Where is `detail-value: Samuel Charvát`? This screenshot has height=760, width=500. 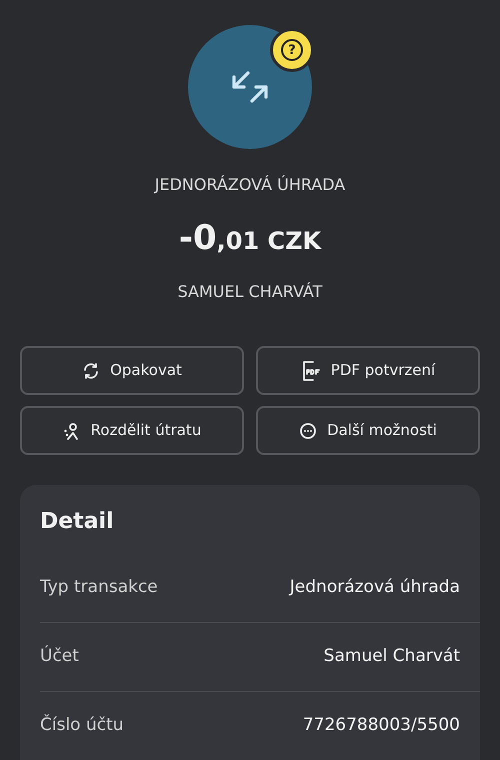 detail-value: Samuel Charvát is located at coordinates (392, 656).